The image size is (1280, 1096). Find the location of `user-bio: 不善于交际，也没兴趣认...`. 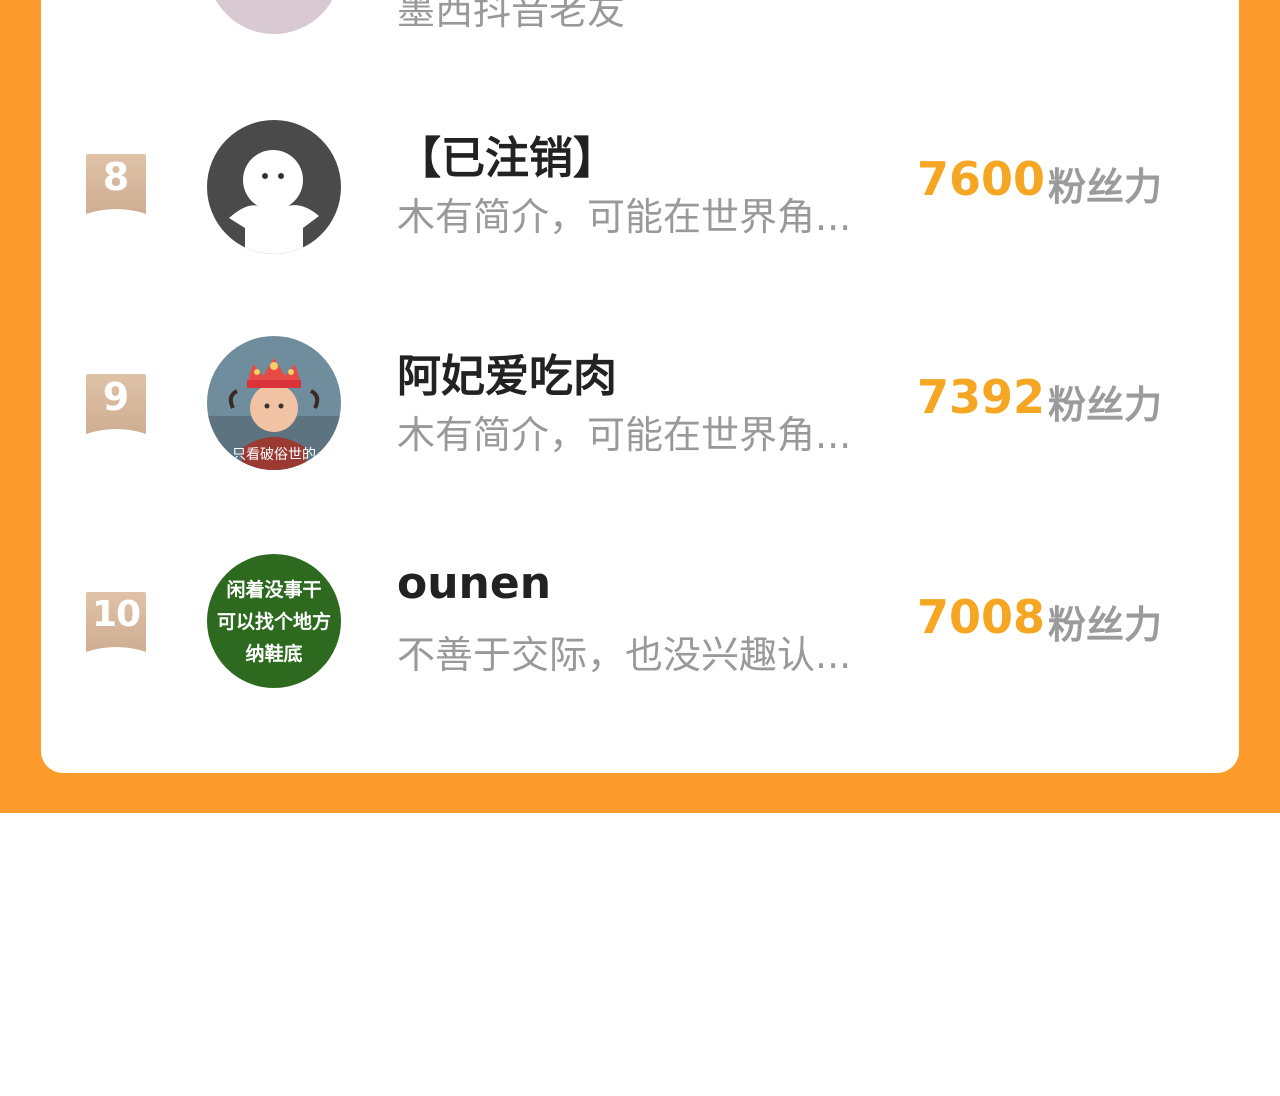

user-bio: 不善于交际，也没兴趣认... is located at coordinates (624, 655).